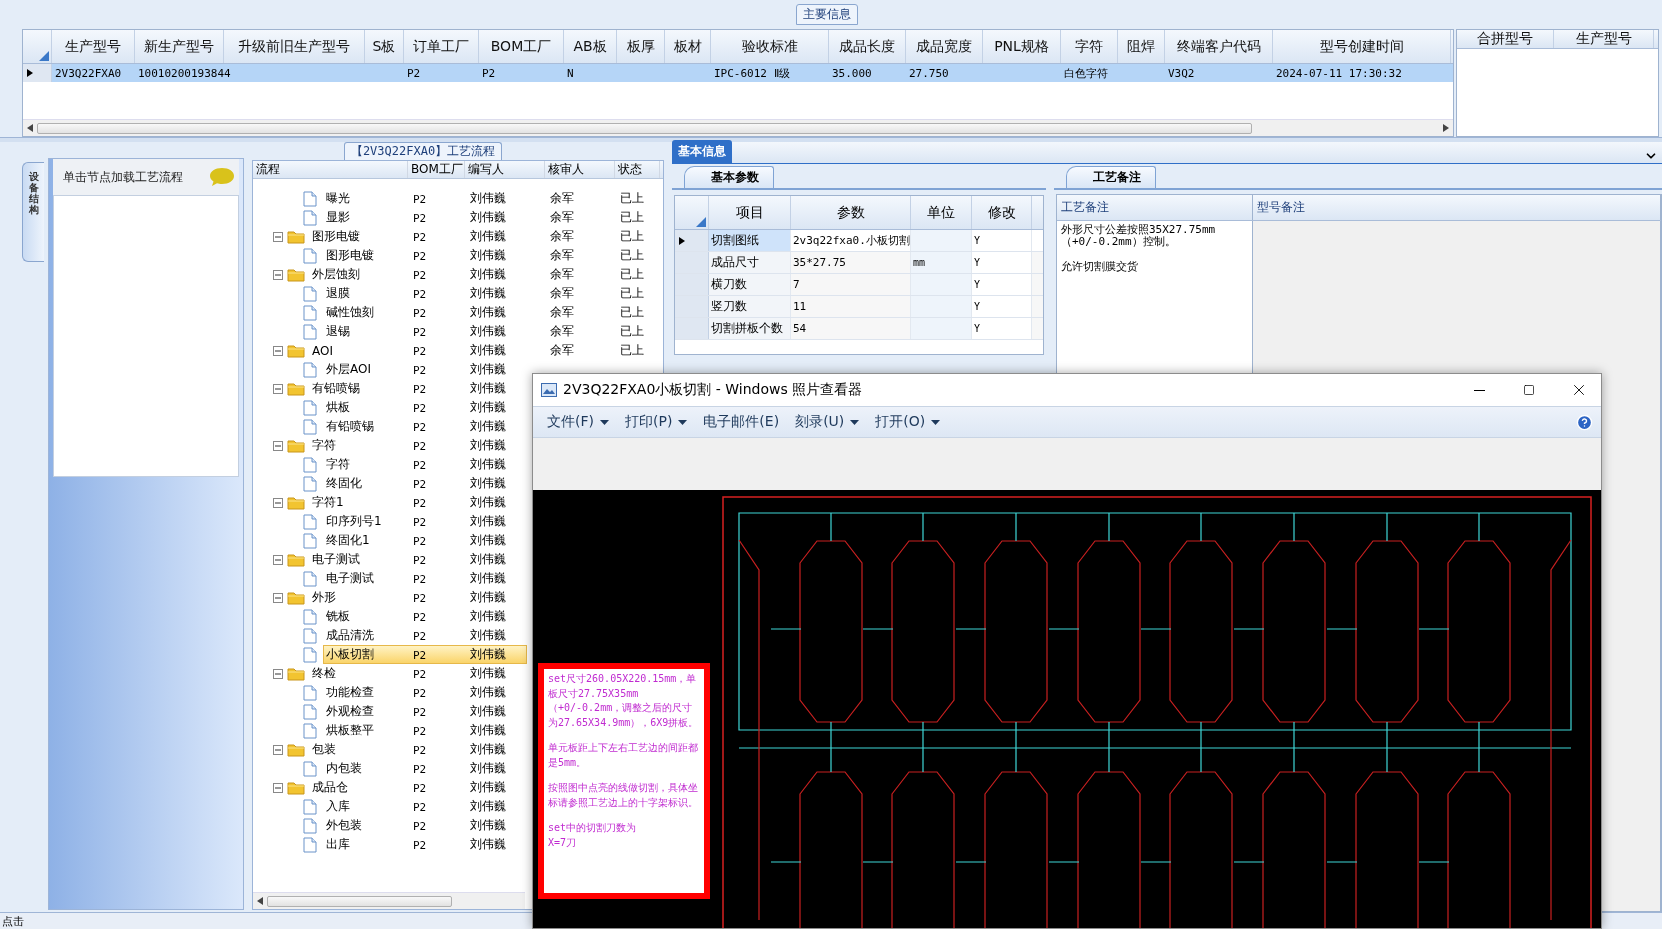 This screenshot has width=1662, height=929. What do you see at coordinates (702, 151) in the screenshot?
I see `info-tab: 基本信息` at bounding box center [702, 151].